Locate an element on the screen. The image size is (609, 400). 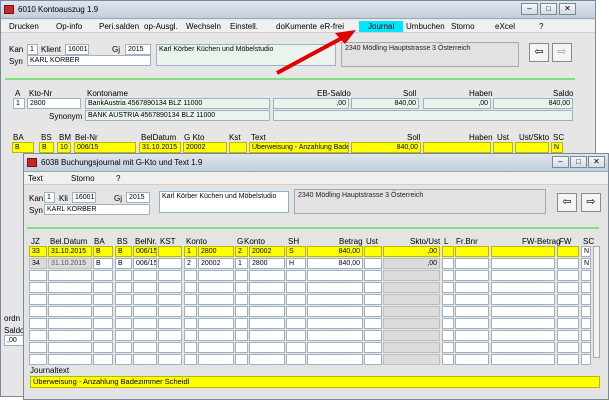
r2-skto: ,00 is located at coordinates (411, 263).